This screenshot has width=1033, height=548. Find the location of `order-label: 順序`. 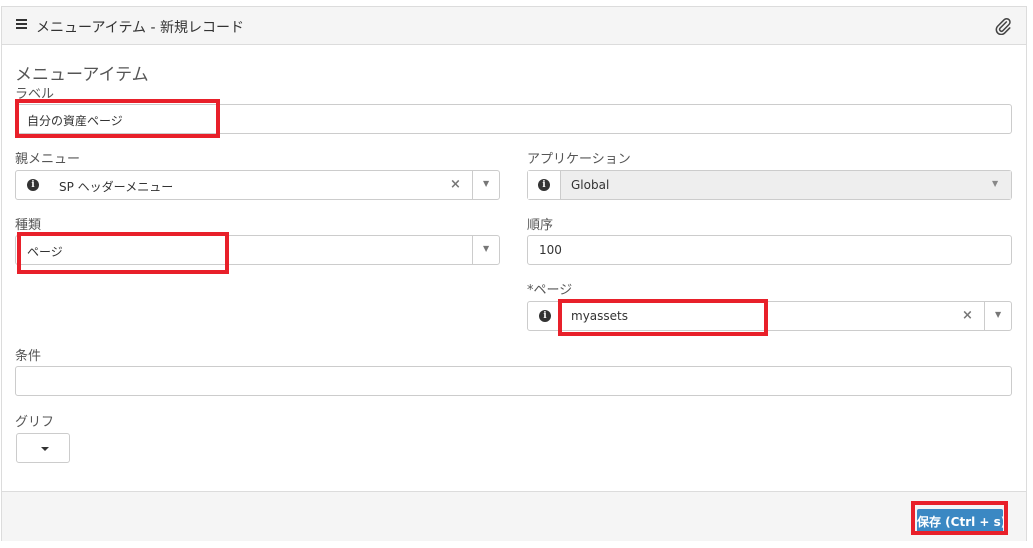

order-label: 順序 is located at coordinates (540, 225).